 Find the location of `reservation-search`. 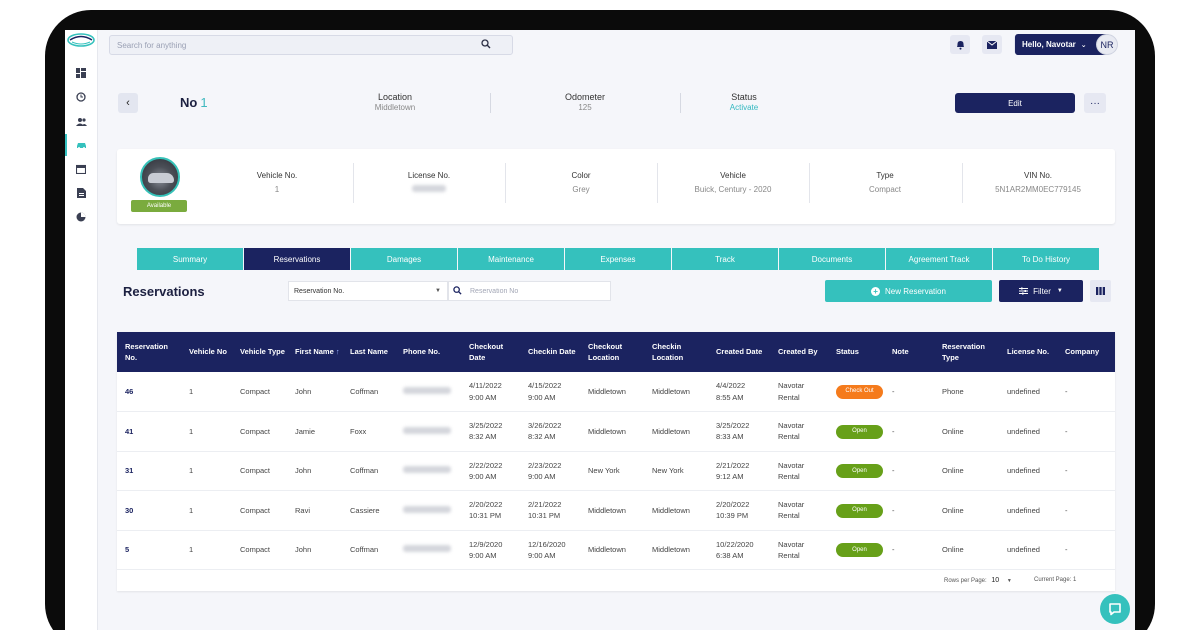

reservation-search is located at coordinates (529, 291).